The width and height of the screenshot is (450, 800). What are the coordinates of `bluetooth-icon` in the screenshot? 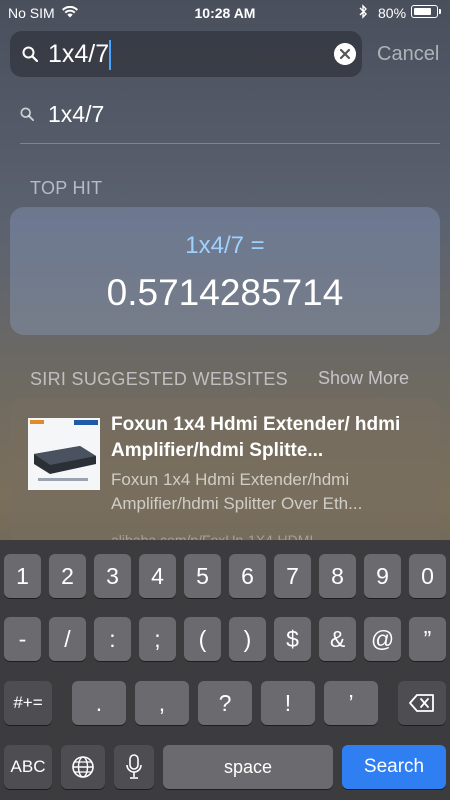 It's located at (363, 11).